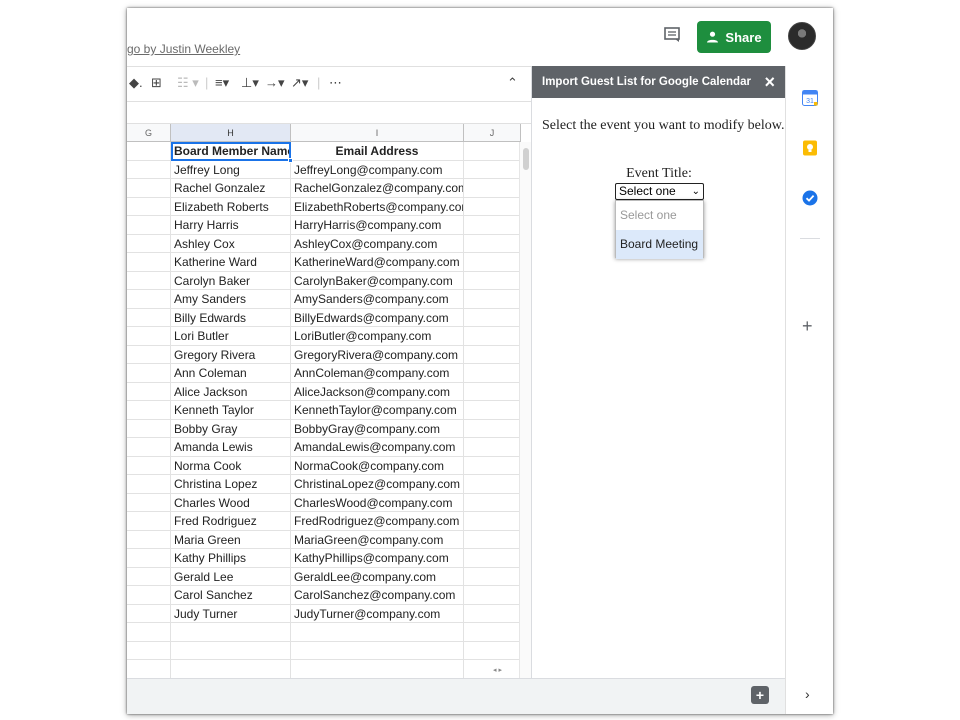  What do you see at coordinates (231, 428) in the screenshot?
I see `member-name-cell: Bobby Gray` at bounding box center [231, 428].